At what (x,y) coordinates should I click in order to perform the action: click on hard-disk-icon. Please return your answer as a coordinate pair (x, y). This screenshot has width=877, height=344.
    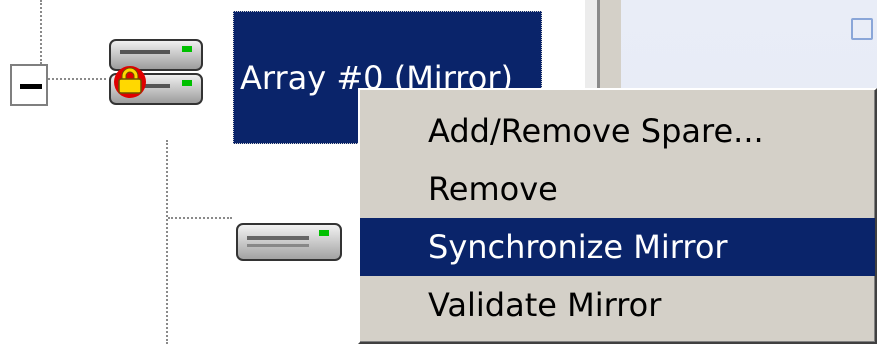
    Looking at the image, I should click on (289, 243).